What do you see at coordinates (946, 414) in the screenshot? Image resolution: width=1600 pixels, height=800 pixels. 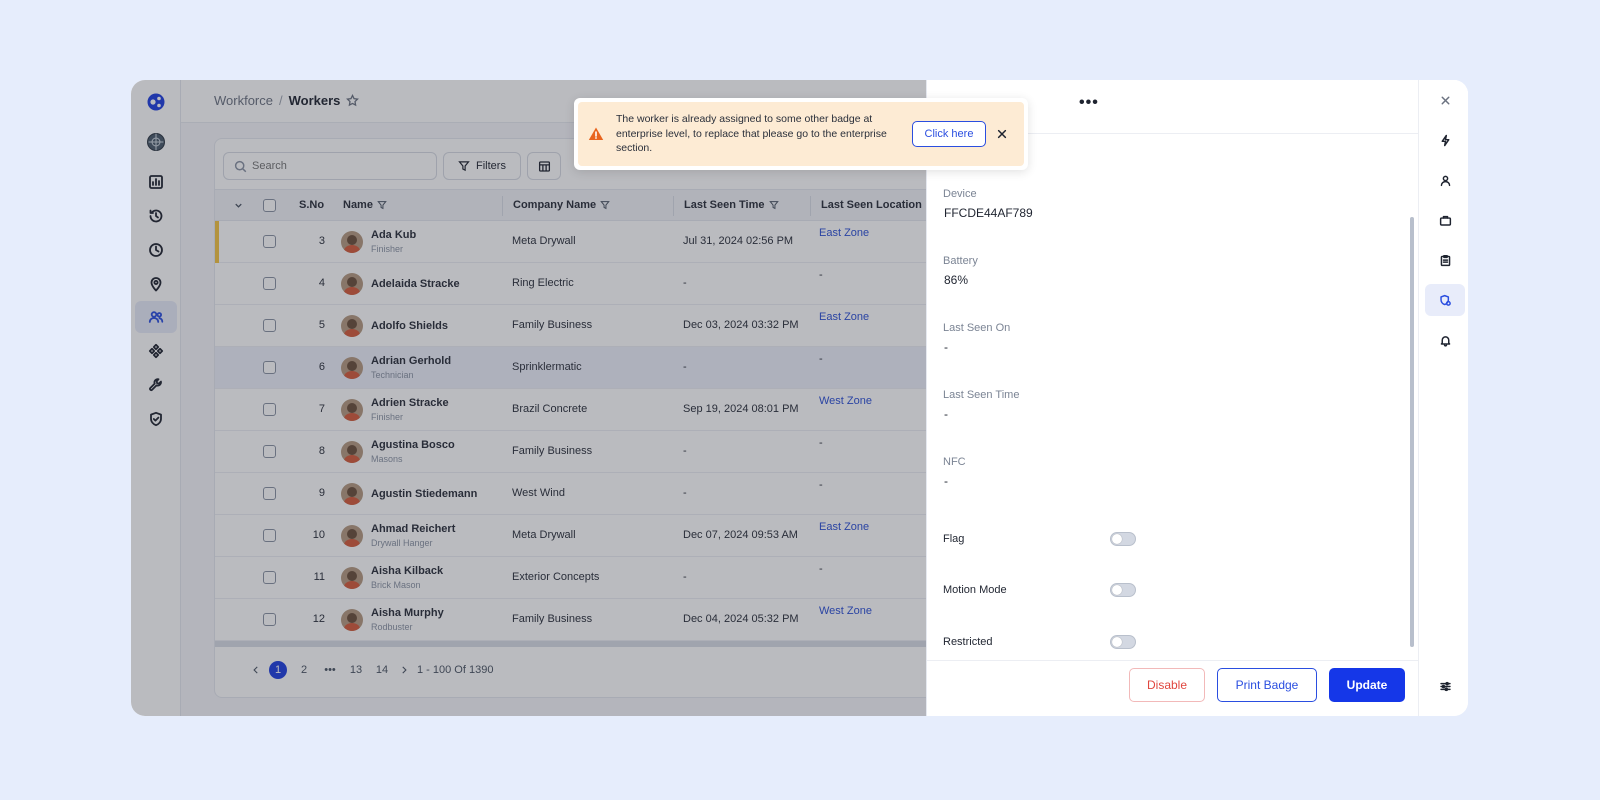 I see `last-seen-time-value: -` at bounding box center [946, 414].